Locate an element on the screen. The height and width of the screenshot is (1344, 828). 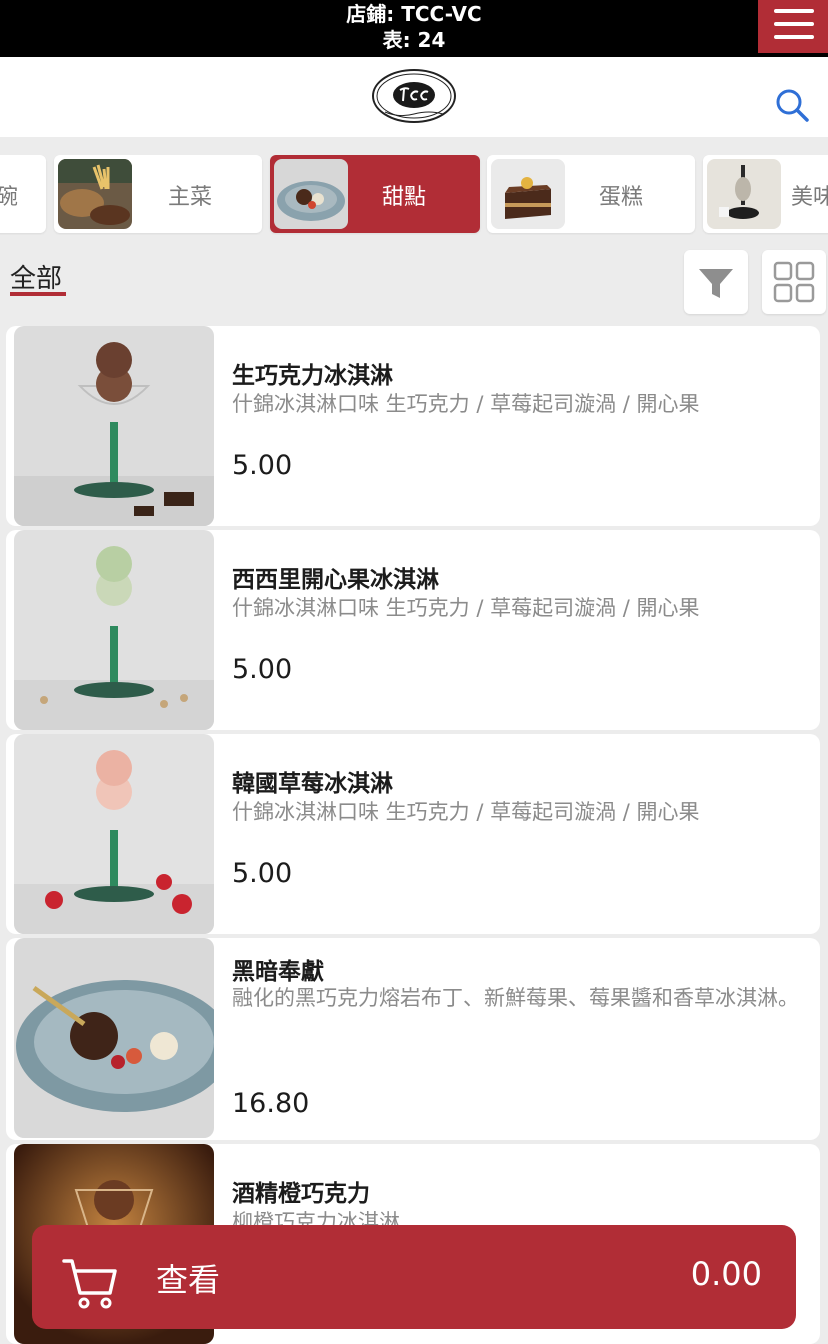
menu-item-name: 韓國草莓冰淇淋 is located at coordinates (312, 784).